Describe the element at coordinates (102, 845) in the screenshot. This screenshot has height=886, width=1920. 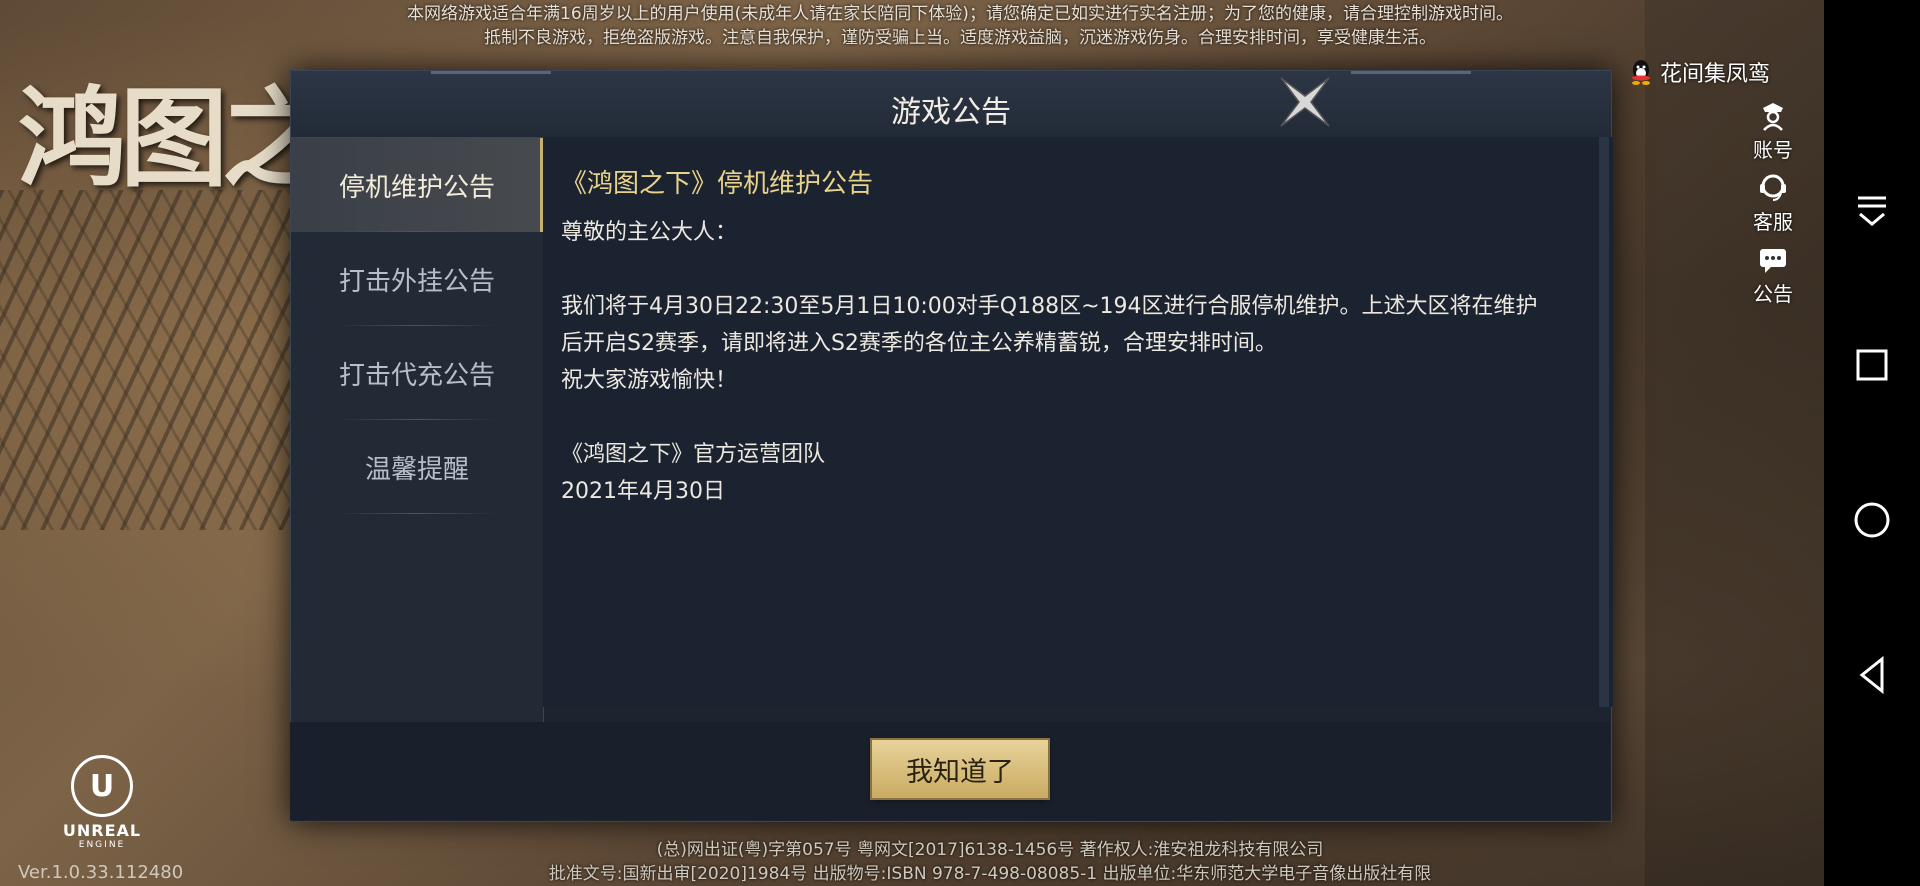
I see `engine-sub: ENGINE` at that location.